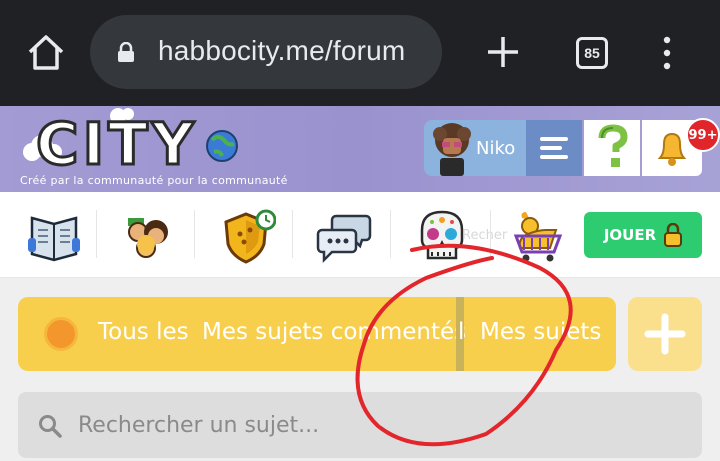 Image resolution: width=720 pixels, height=461 pixels. I want to click on home-icon, so click(46, 52).